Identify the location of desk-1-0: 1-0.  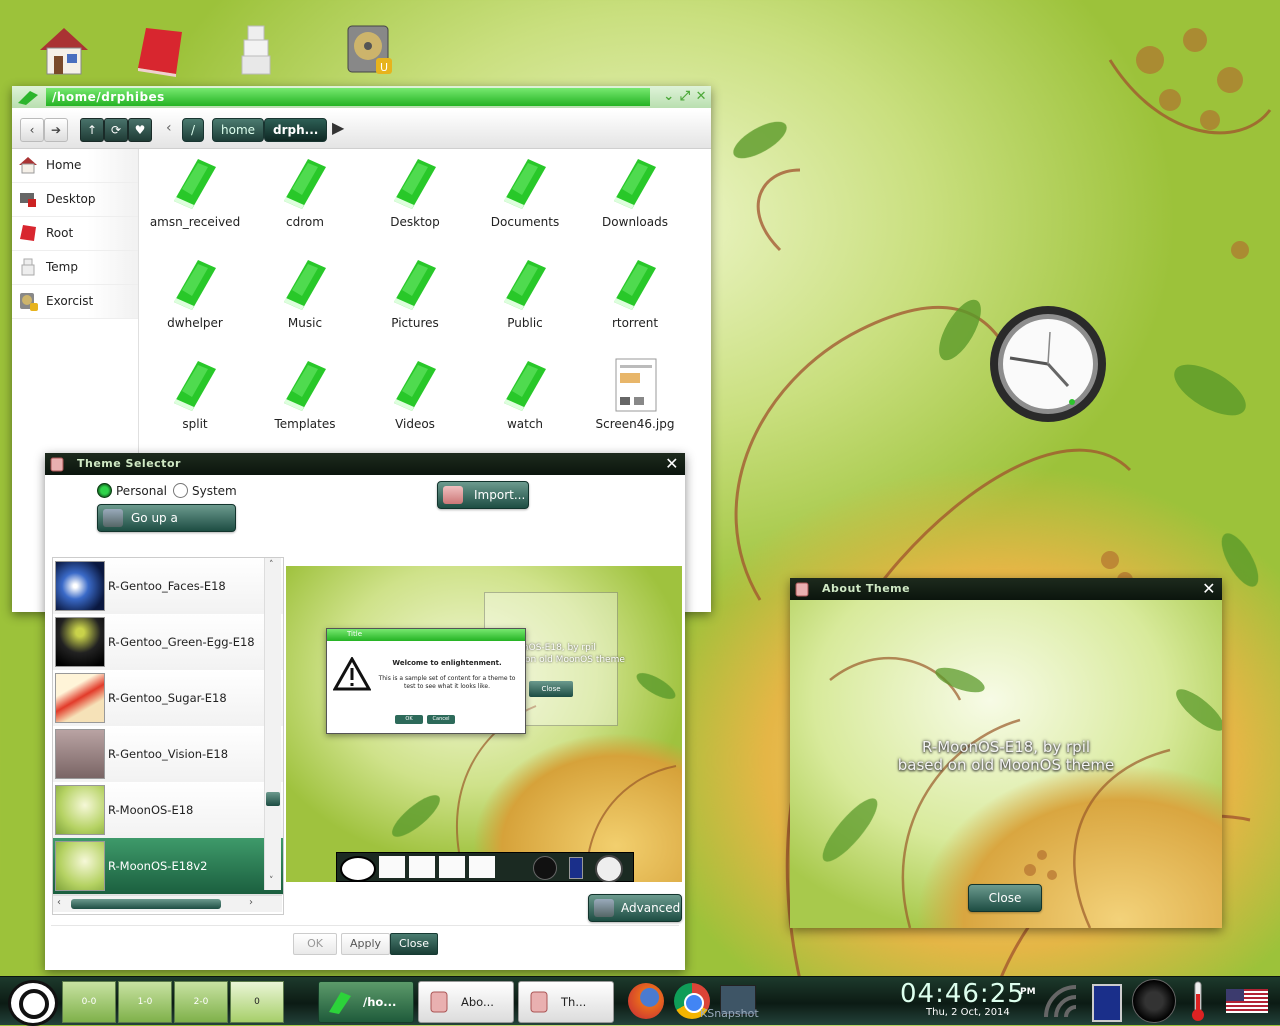
(145, 1002).